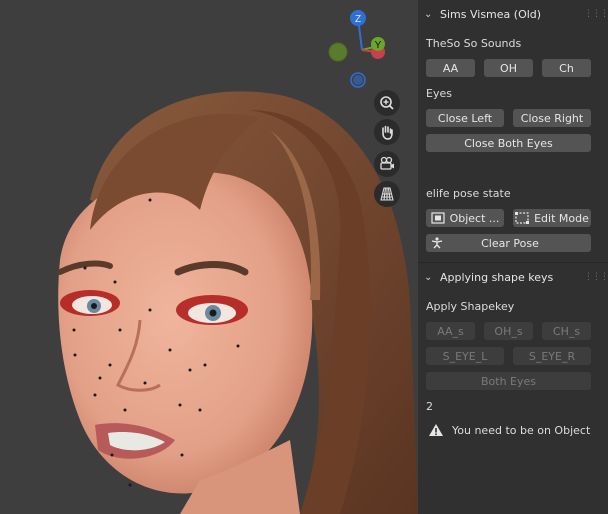  Describe the element at coordinates (521, 430) in the screenshot. I see `warning-text: You need to be on Object` at that location.